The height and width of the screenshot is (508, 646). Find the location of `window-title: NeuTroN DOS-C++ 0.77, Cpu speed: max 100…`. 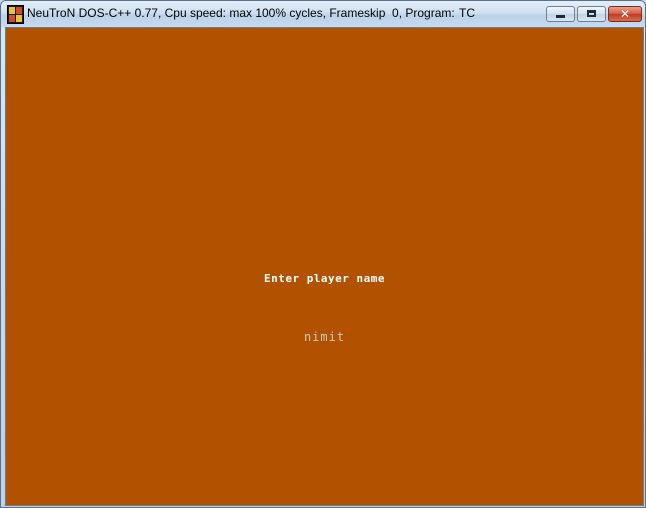

window-title: NeuTroN DOS-C++ 0.77, Cpu speed: max 100… is located at coordinates (241, 13).